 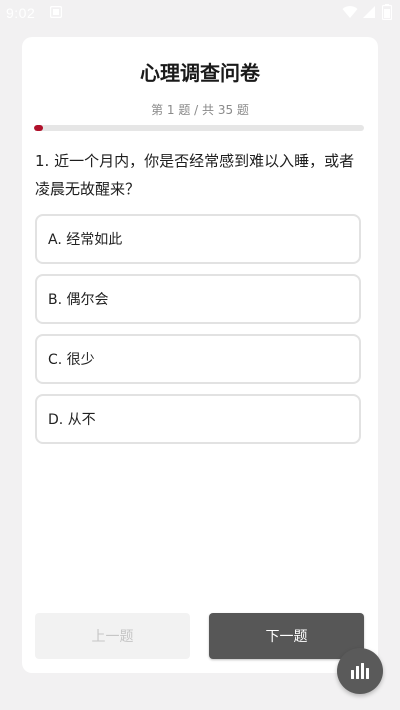 I want to click on signal-icon, so click(x=369, y=12).